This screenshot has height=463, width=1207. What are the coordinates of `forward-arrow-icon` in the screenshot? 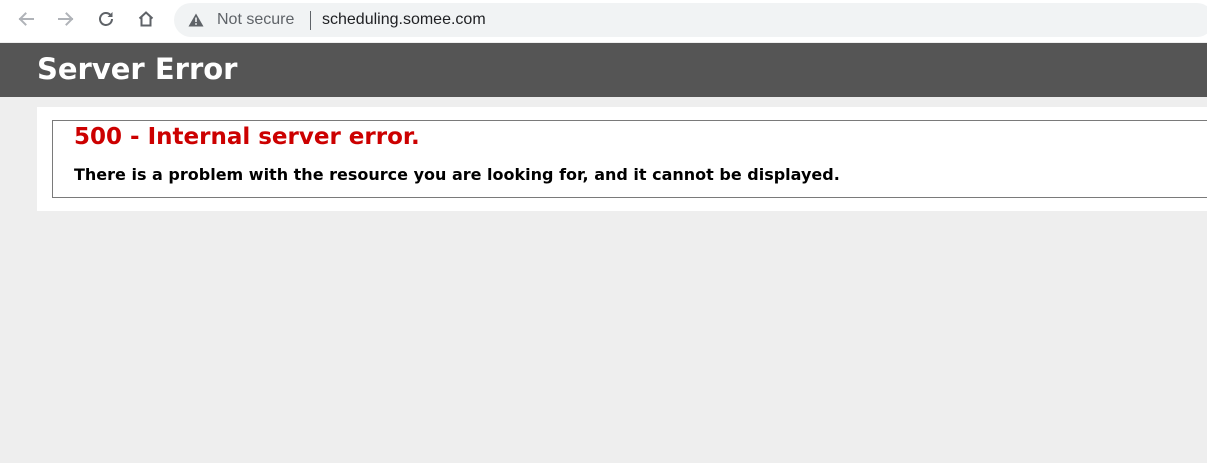 It's located at (66, 19).